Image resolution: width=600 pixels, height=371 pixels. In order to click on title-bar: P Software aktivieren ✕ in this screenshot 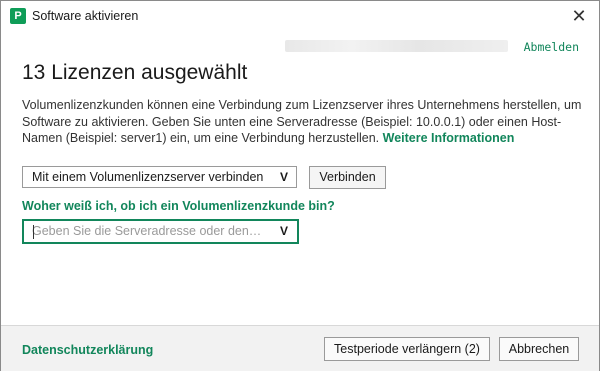, I will do `click(300, 16)`.